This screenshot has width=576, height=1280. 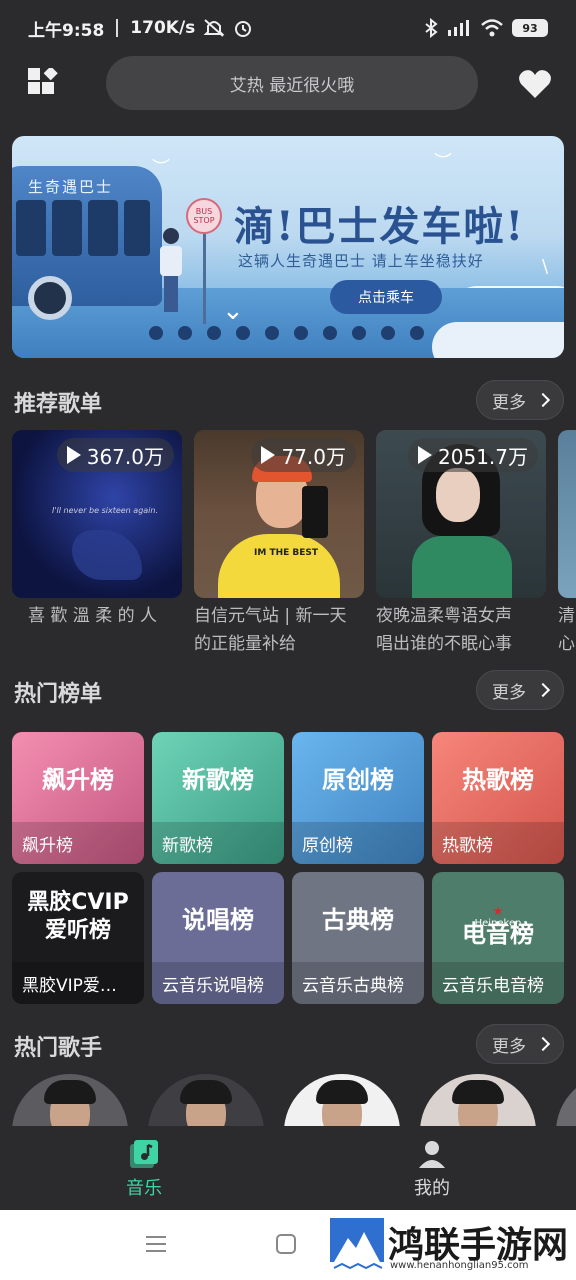 What do you see at coordinates (358, 919) in the screenshot?
I see `chart-card-title: 古典榜` at bounding box center [358, 919].